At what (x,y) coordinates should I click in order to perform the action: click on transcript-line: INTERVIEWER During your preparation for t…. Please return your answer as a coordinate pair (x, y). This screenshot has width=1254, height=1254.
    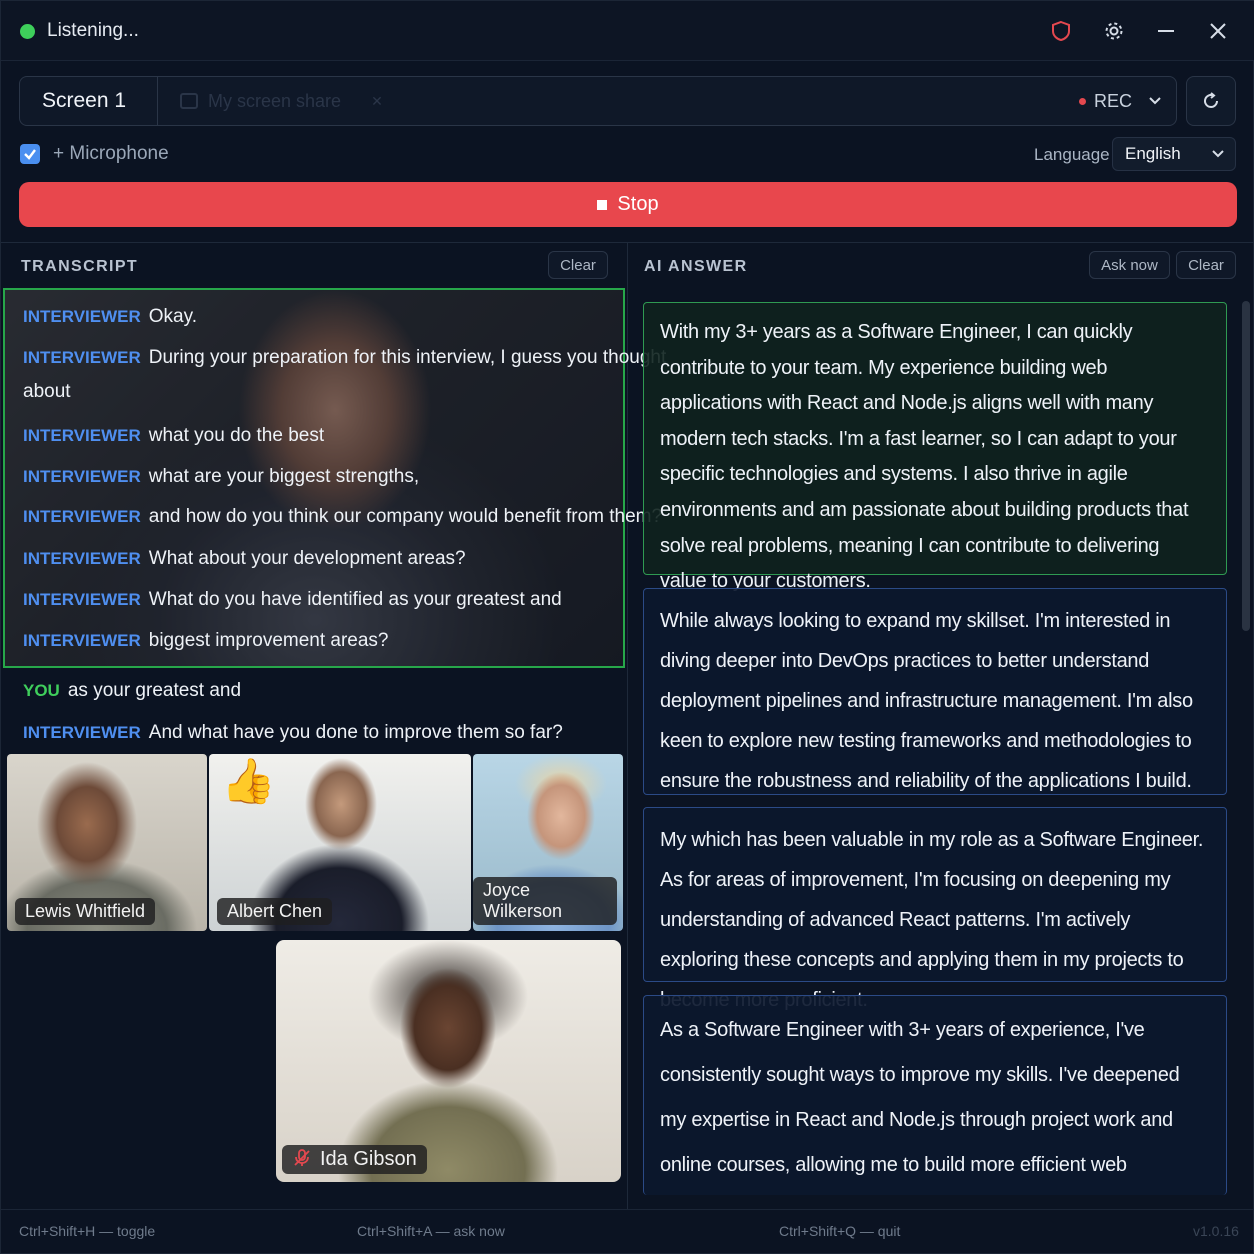
    Looking at the image, I should click on (344, 358).